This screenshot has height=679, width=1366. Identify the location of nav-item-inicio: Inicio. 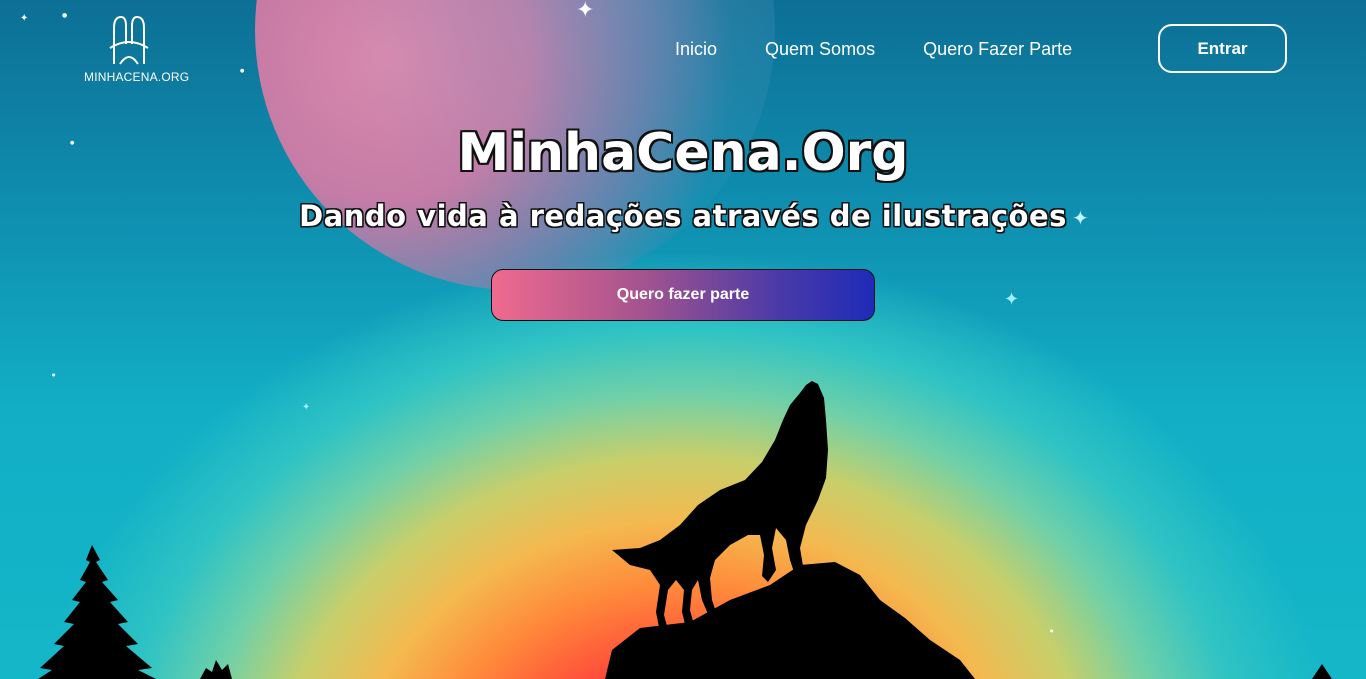
(696, 49).